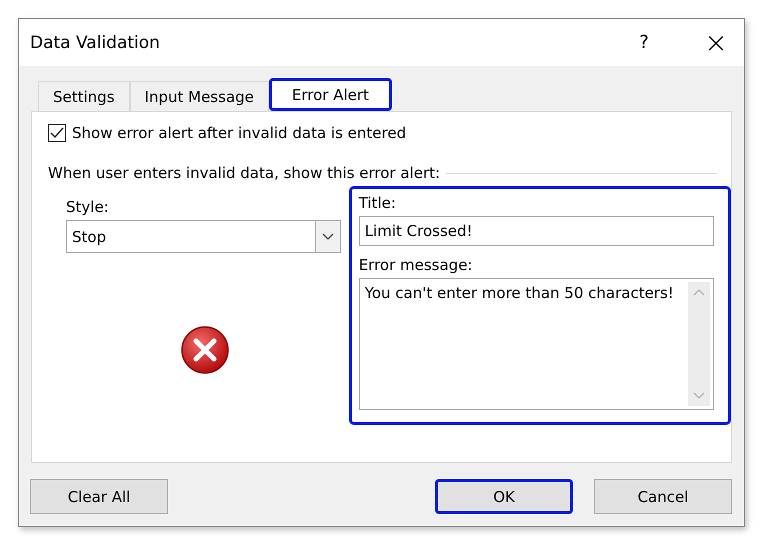 This screenshot has height=545, width=767. Describe the element at coordinates (203, 236) in the screenshot. I see `style-dropdown: Stop` at that location.